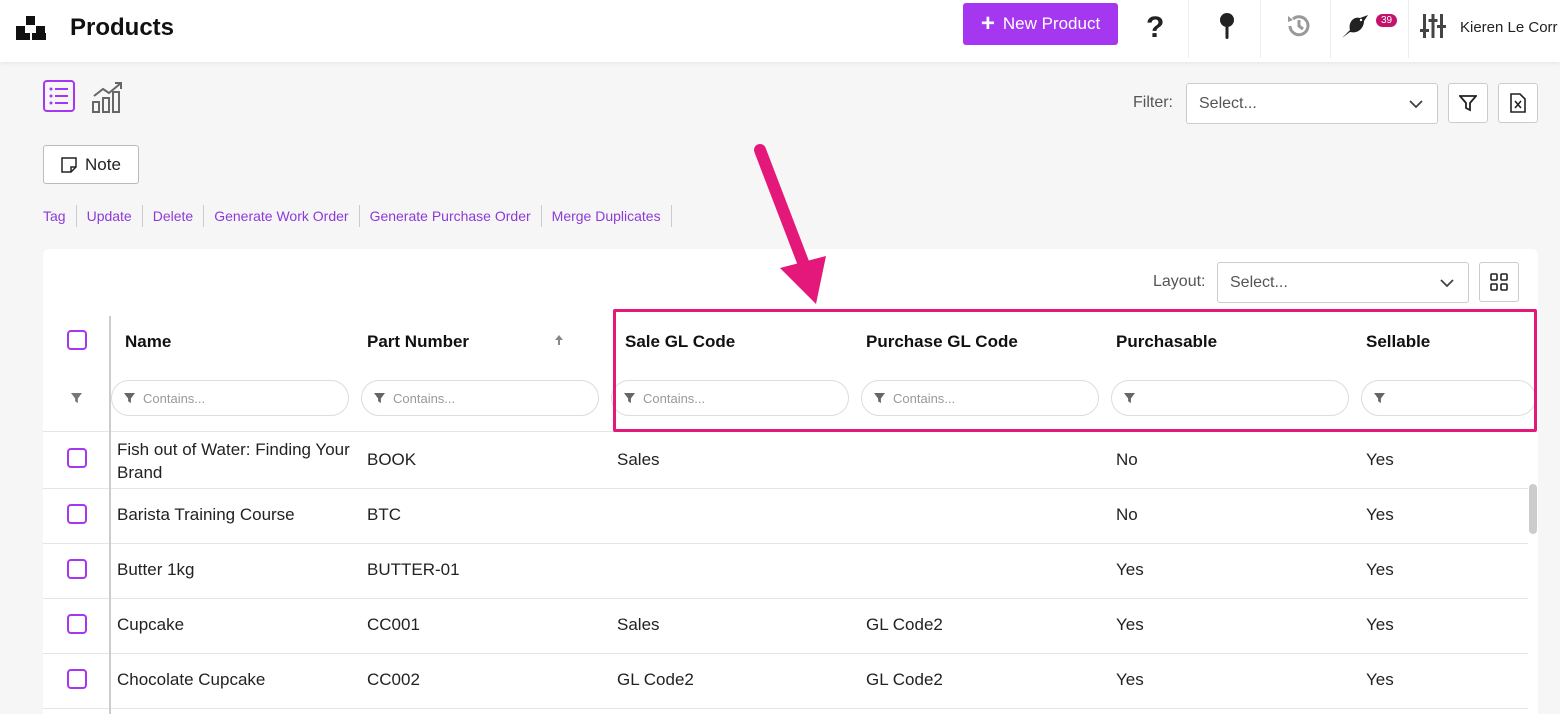 The image size is (1560, 714). I want to click on excel-file-icon, so click(1518, 103).